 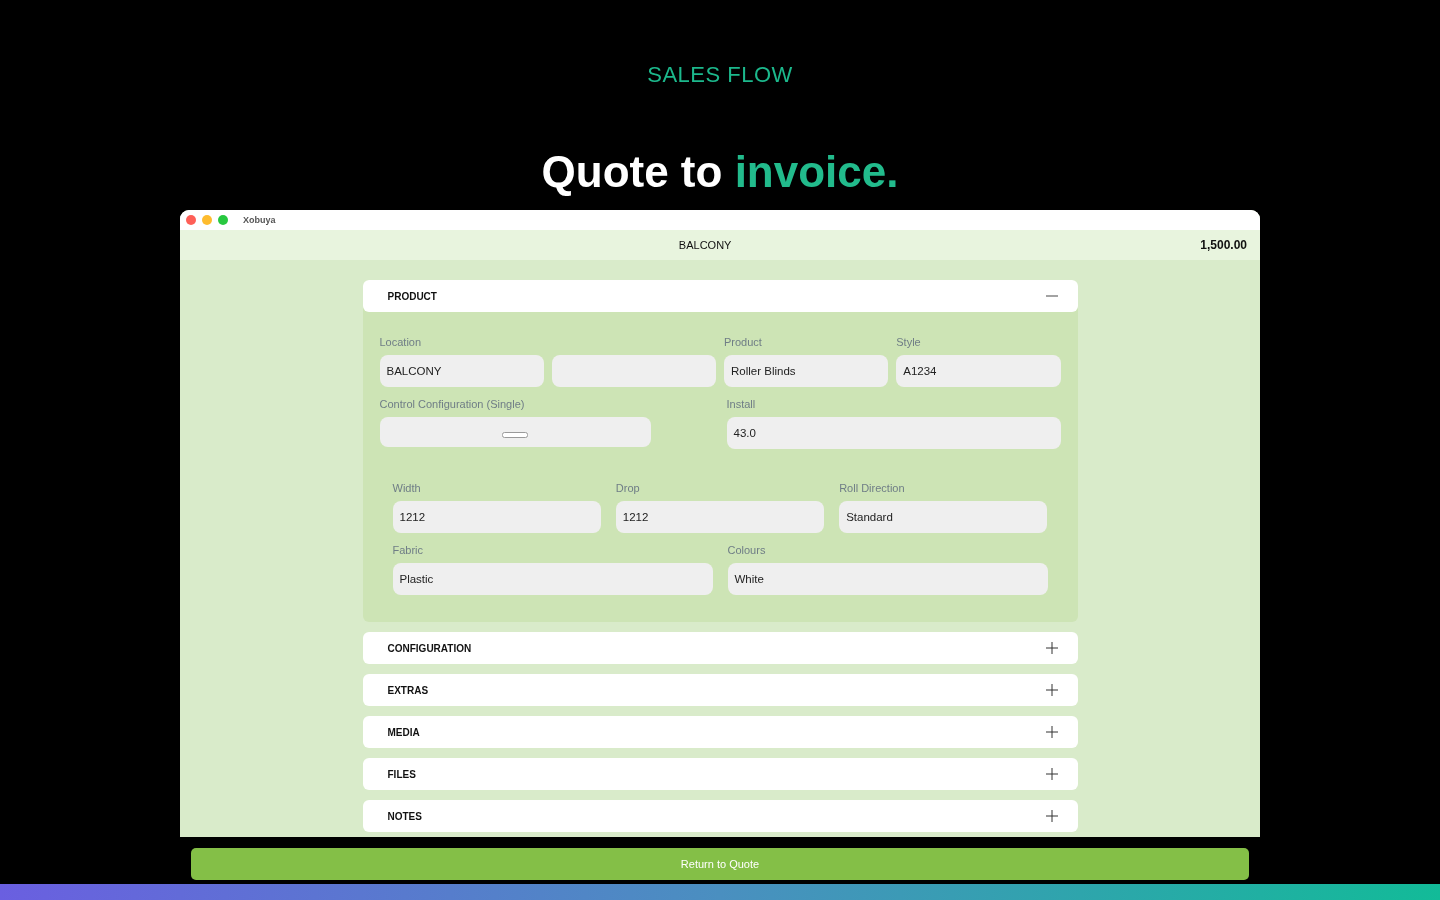 What do you see at coordinates (720, 690) in the screenshot?
I see `section-header: EXTRAS` at bounding box center [720, 690].